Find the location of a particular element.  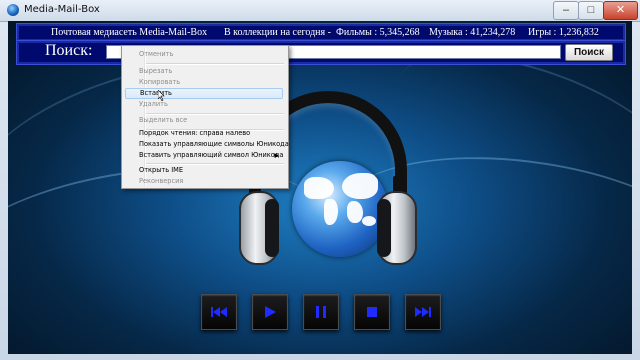

window-title: Media-Mail-Box is located at coordinates (62, 9).